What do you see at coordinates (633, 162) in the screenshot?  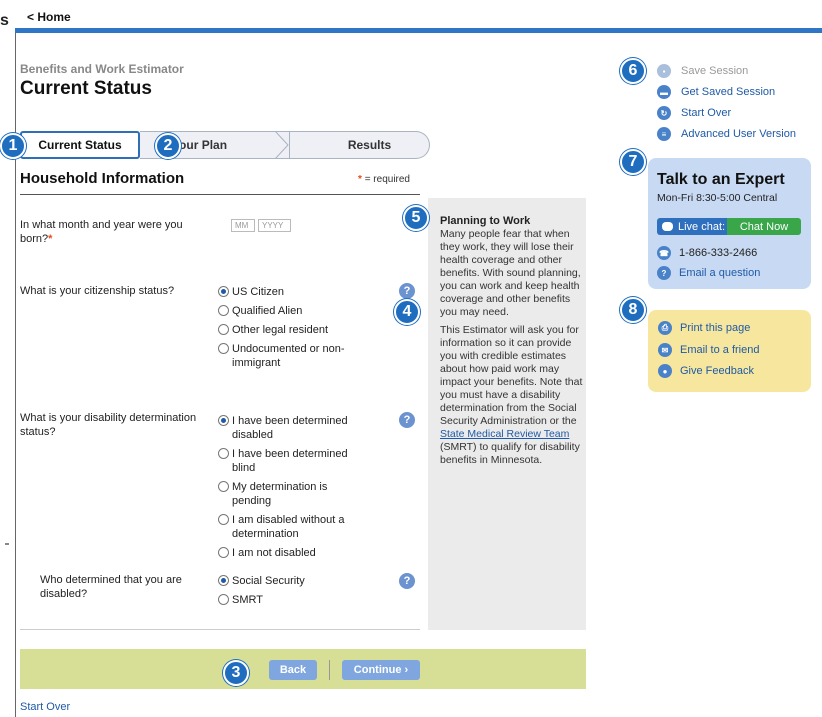 I see `callout-badge-7: 7` at bounding box center [633, 162].